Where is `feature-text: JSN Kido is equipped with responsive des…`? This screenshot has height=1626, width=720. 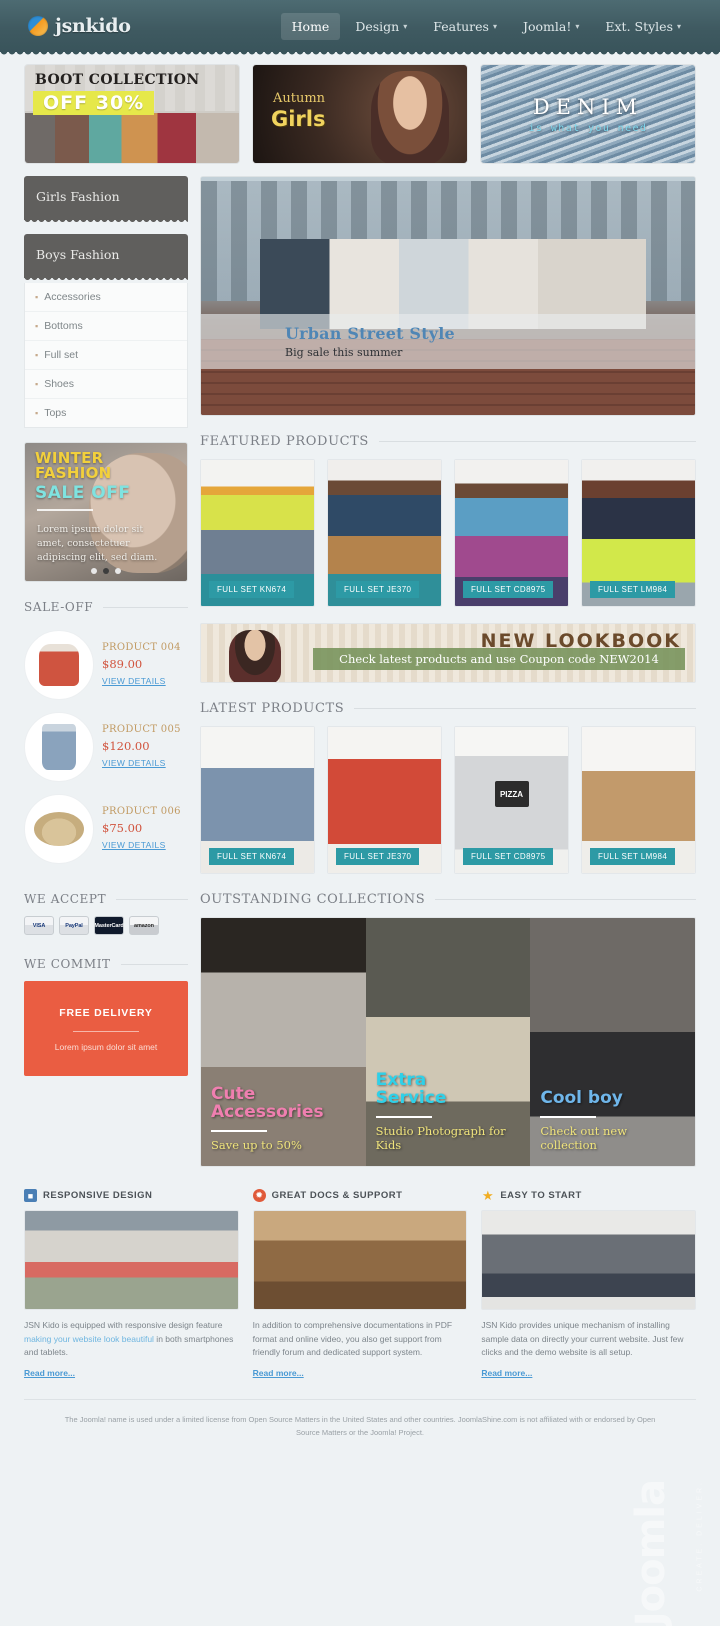 feature-text: JSN Kido is equipped with responsive des… is located at coordinates (131, 1339).